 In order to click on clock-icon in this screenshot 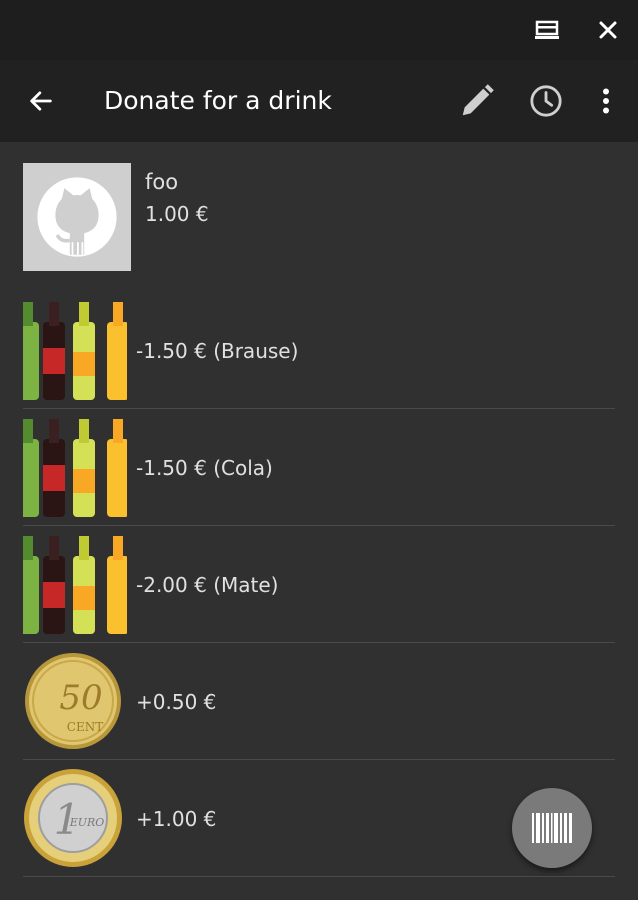, I will do `click(546, 101)`.